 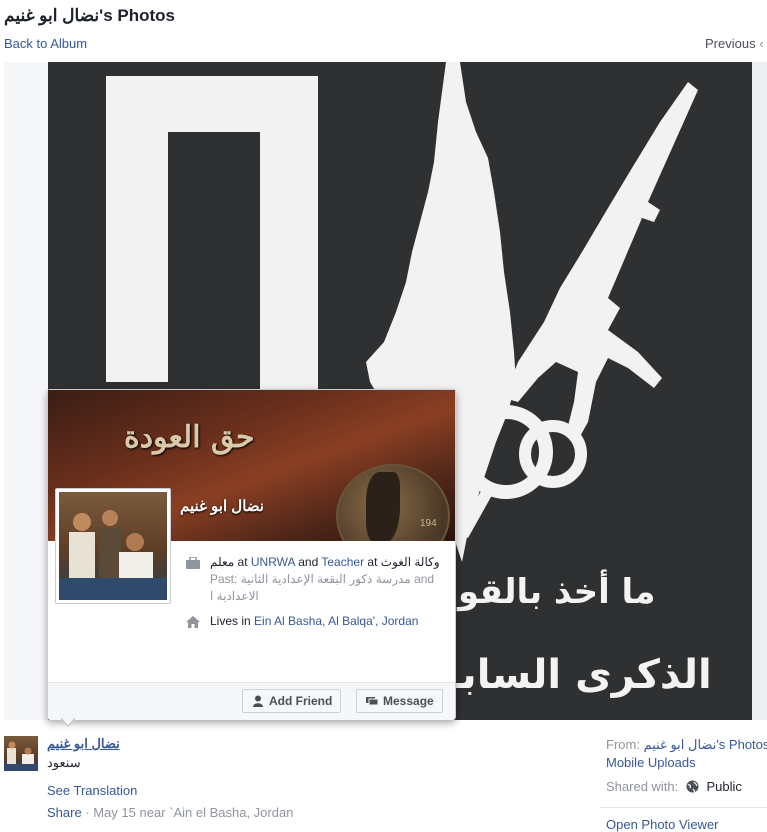 What do you see at coordinates (232, 621) in the screenshot?
I see `lives-label: Lives in` at bounding box center [232, 621].